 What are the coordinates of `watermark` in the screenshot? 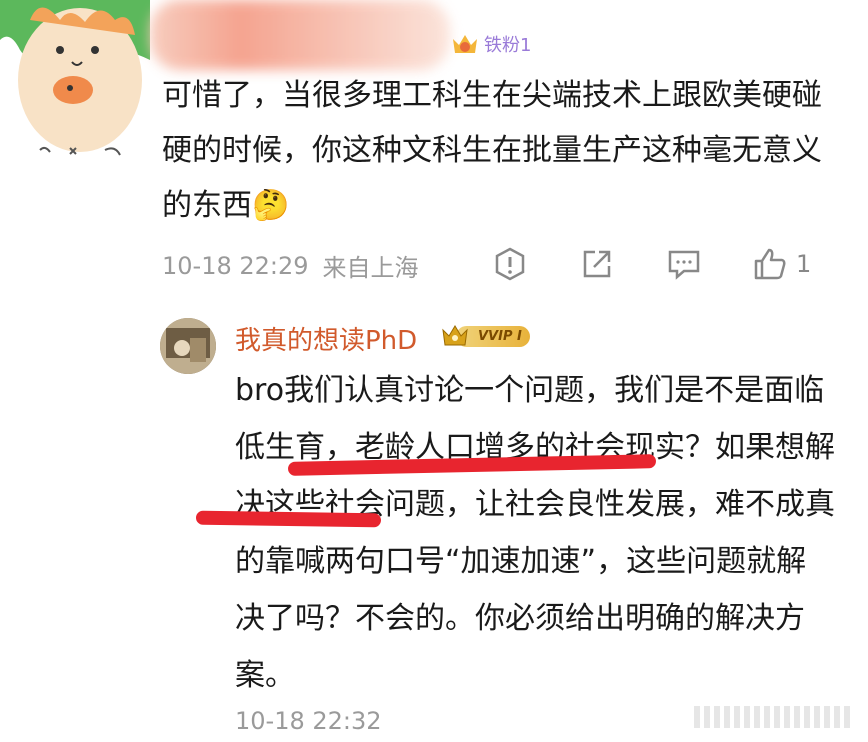 It's located at (772, 717).